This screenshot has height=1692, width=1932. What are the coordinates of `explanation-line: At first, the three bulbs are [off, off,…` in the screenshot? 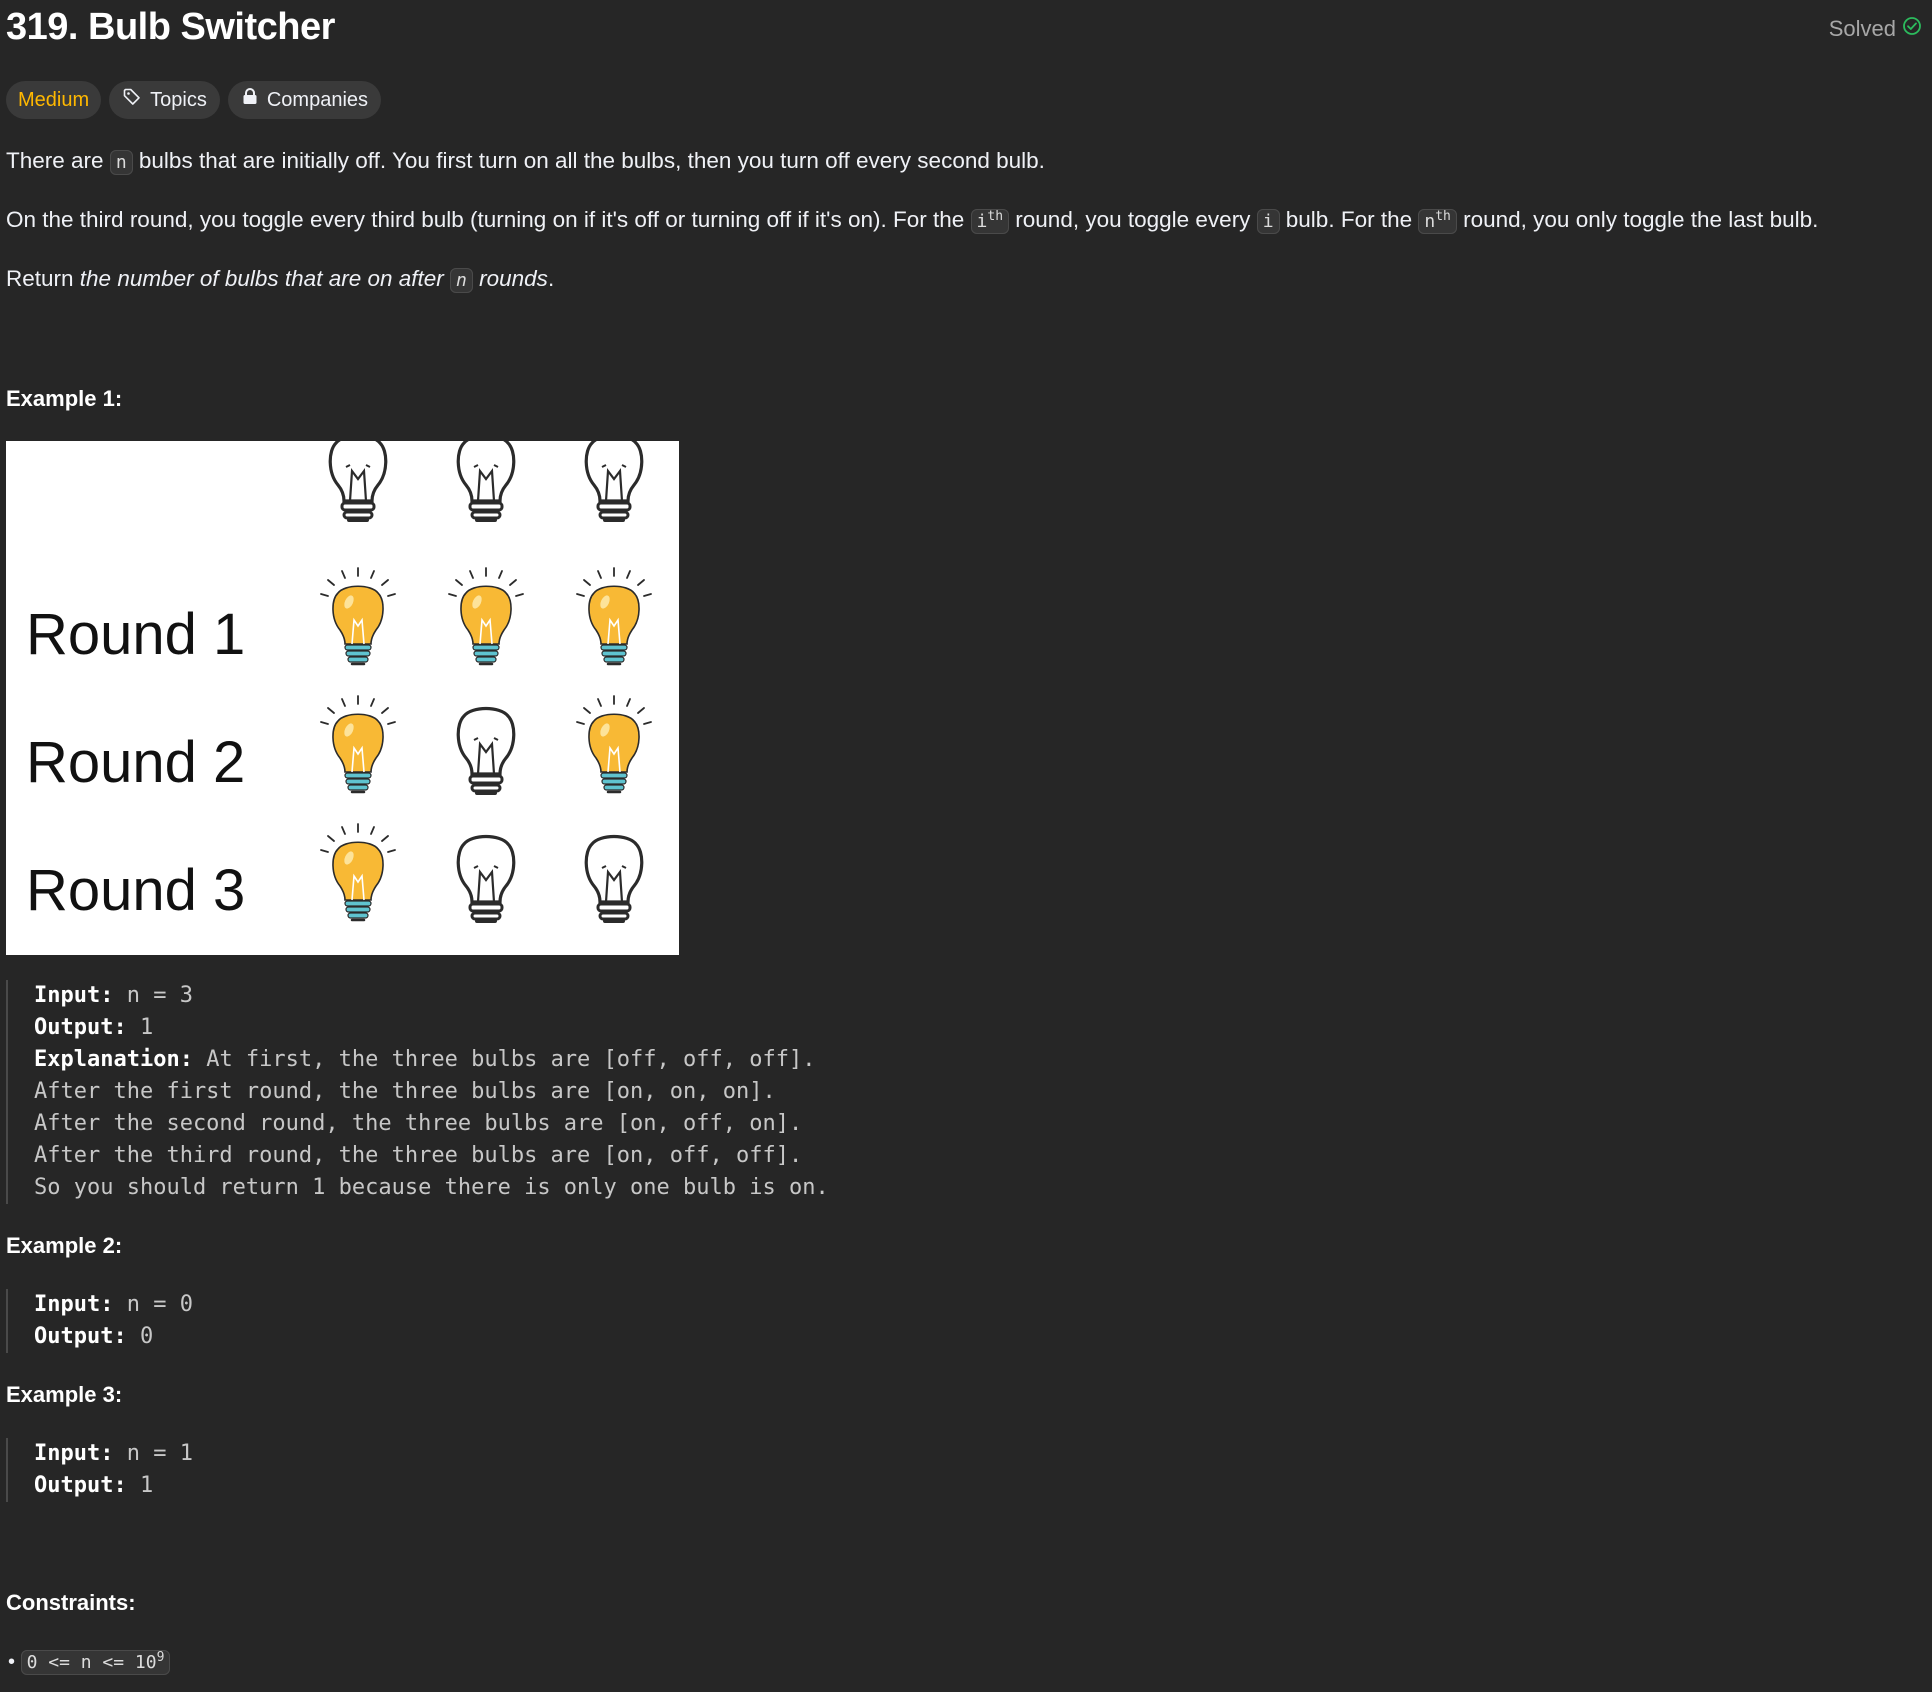 It's located at (504, 1059).